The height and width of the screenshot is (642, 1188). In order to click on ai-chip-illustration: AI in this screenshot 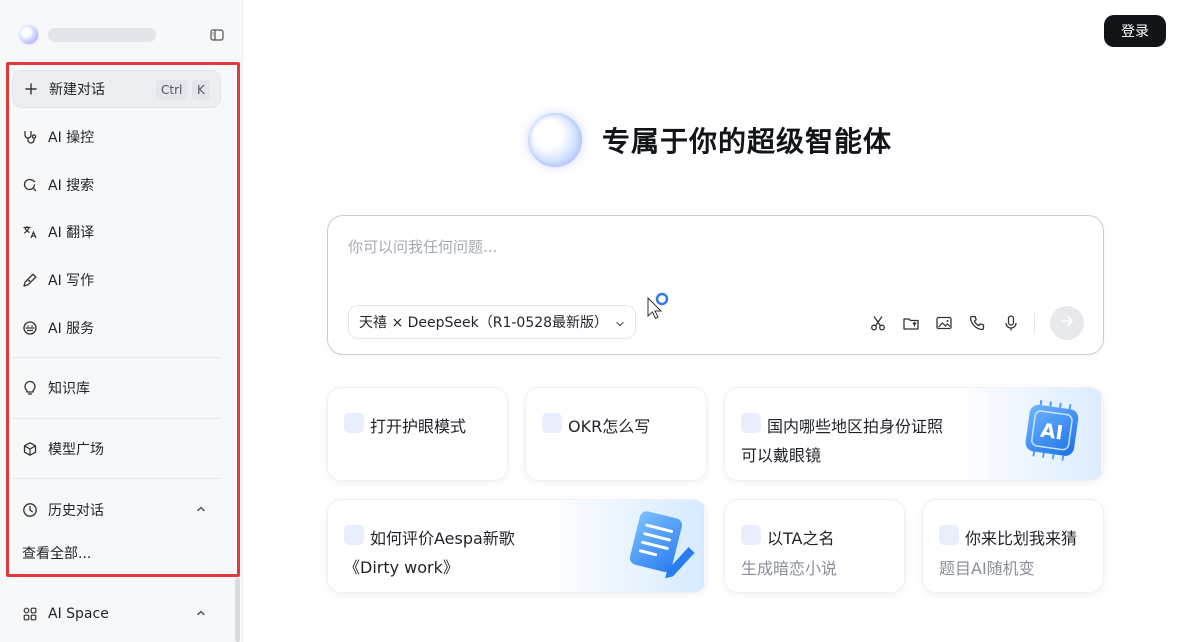, I will do `click(1028, 434)`.